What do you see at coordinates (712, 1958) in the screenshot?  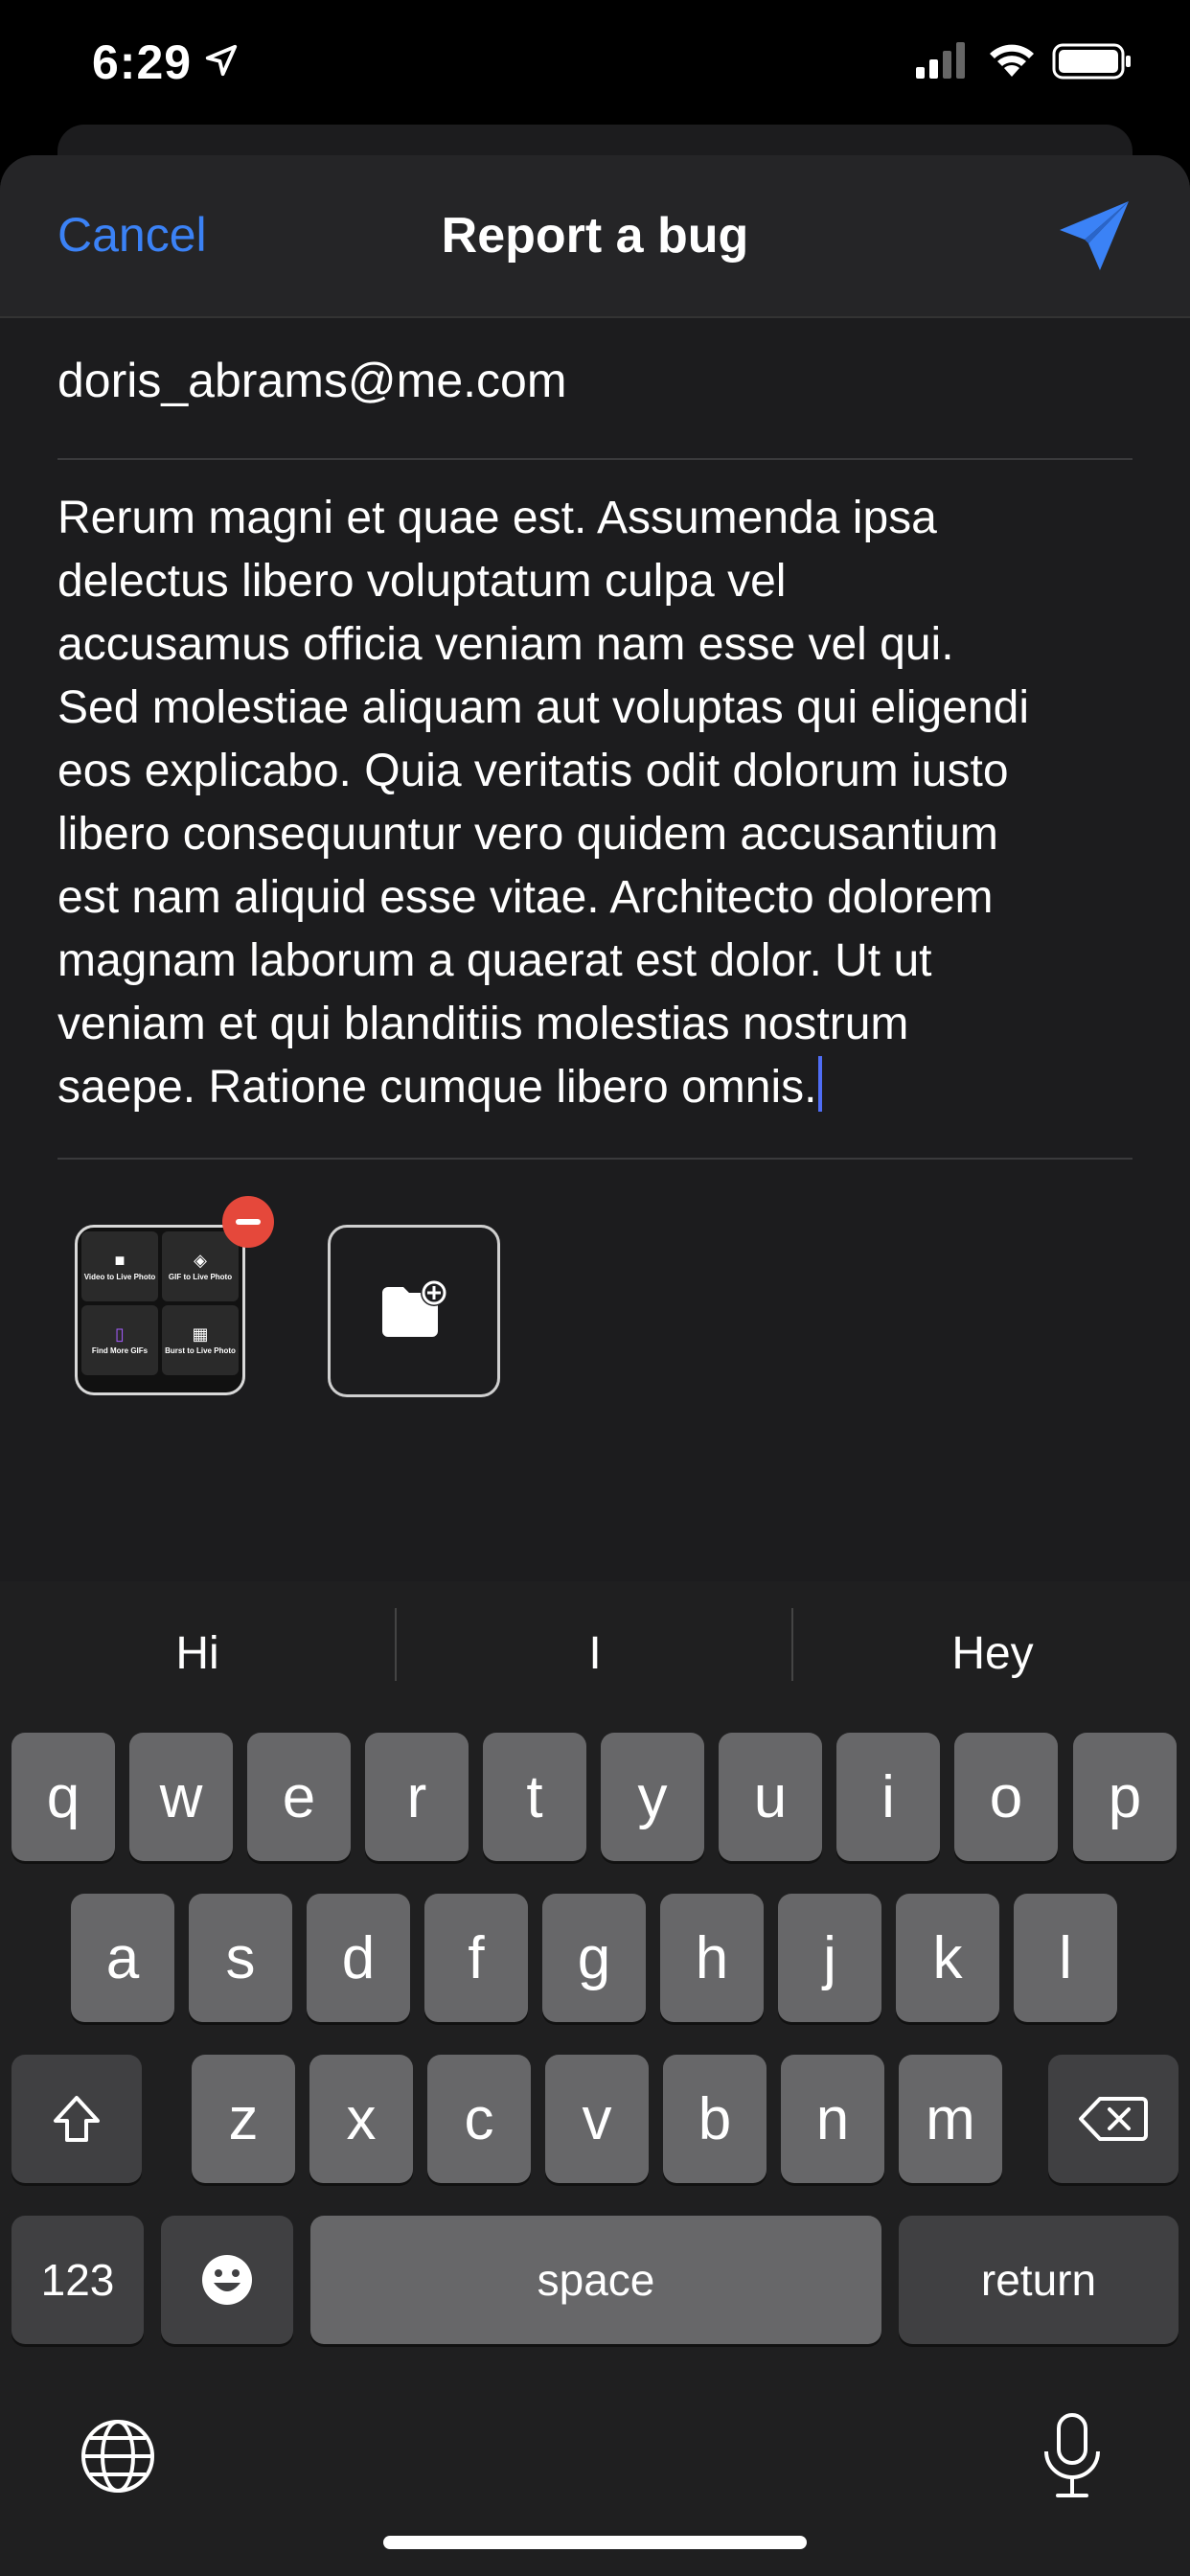 I see `key-h: h` at bounding box center [712, 1958].